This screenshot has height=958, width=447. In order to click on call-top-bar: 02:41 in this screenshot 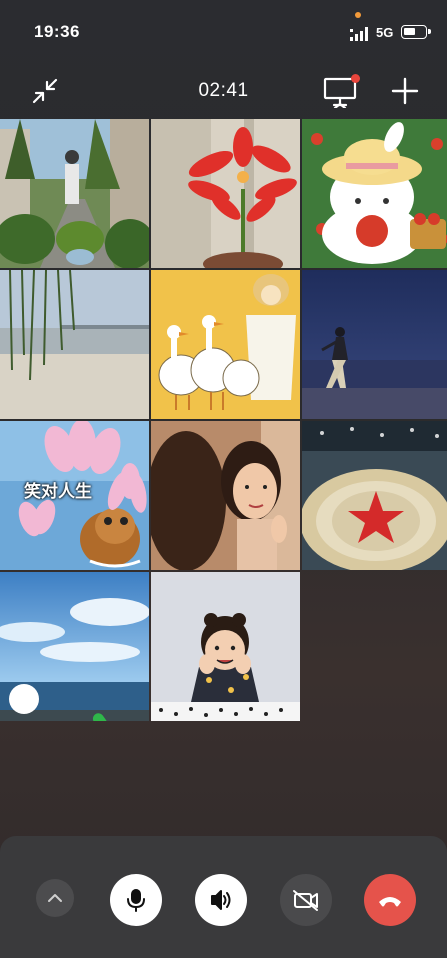, I will do `click(223, 90)`.